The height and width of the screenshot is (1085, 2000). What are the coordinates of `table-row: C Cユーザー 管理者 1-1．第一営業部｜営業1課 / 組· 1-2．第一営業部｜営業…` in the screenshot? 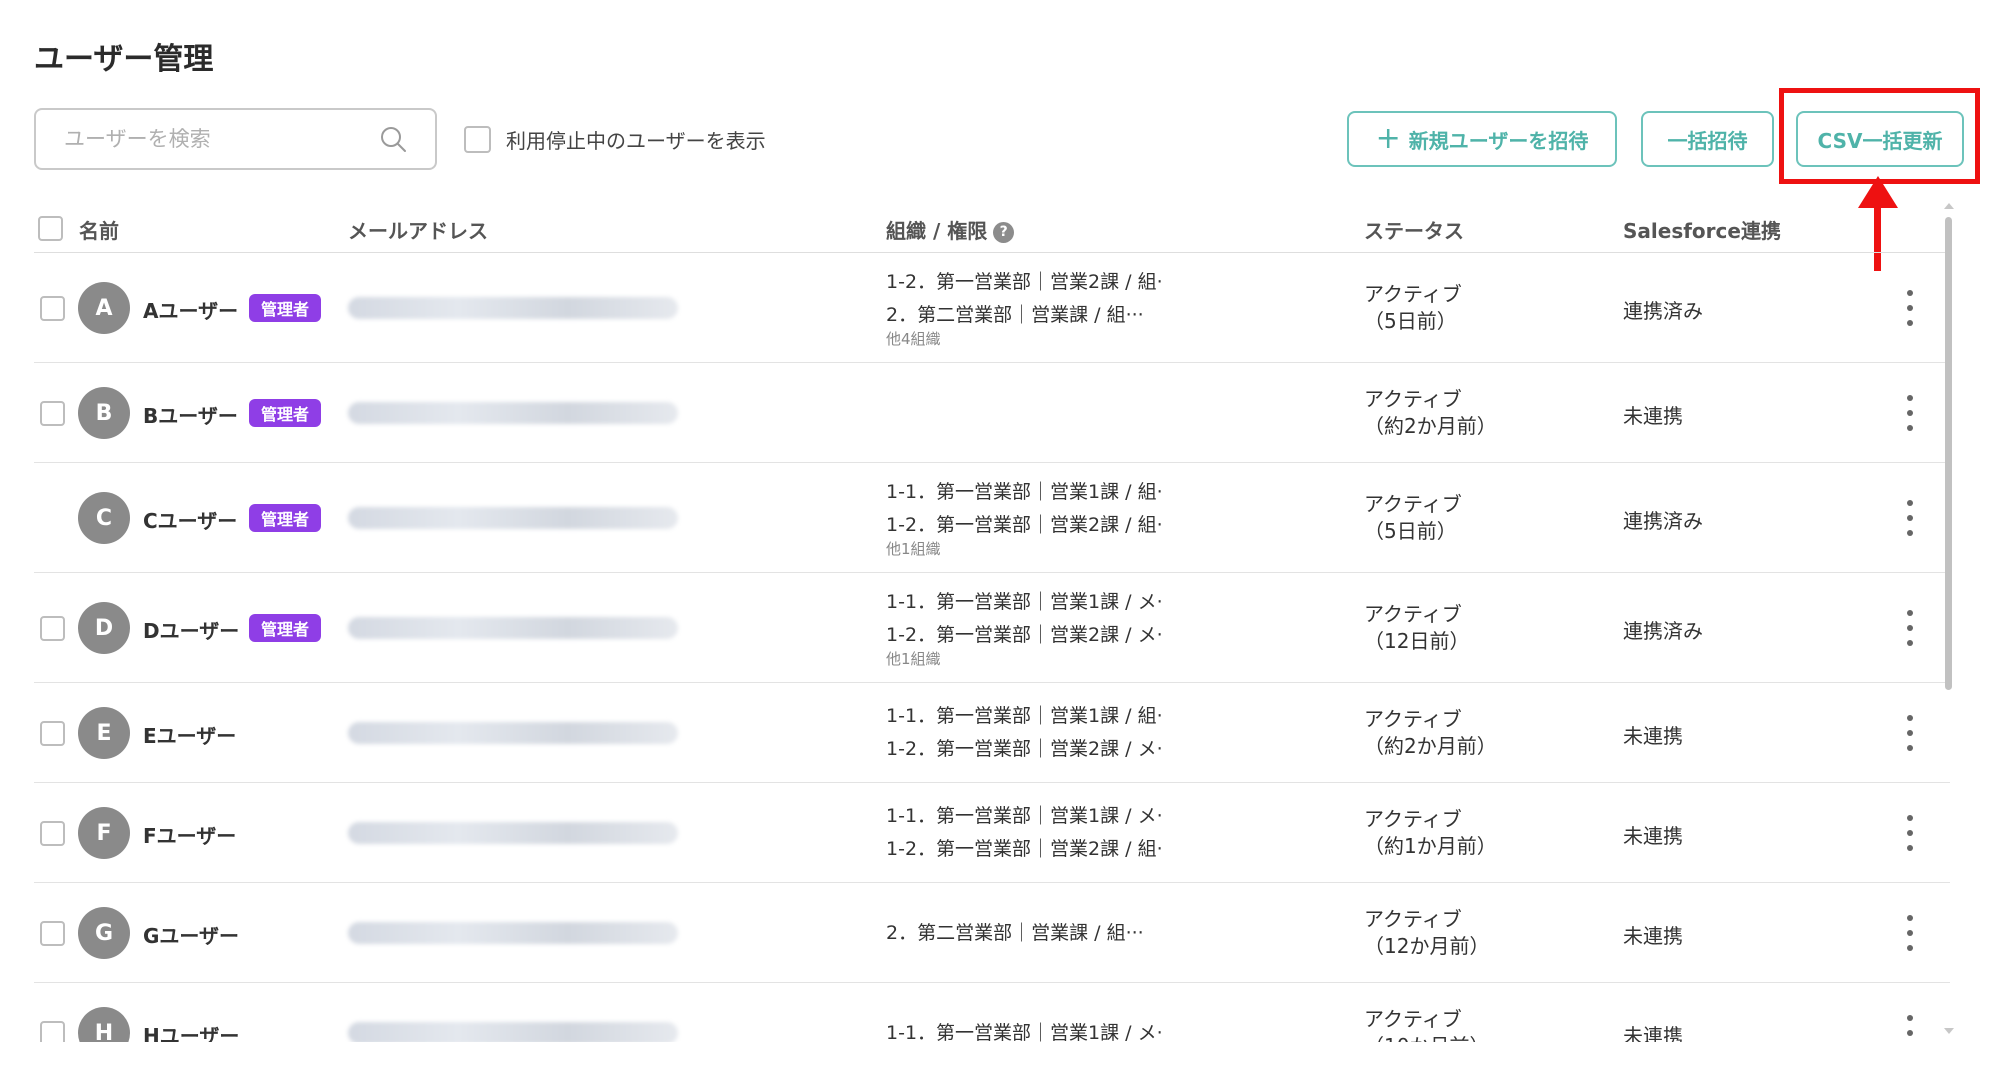 It's located at (992, 518).